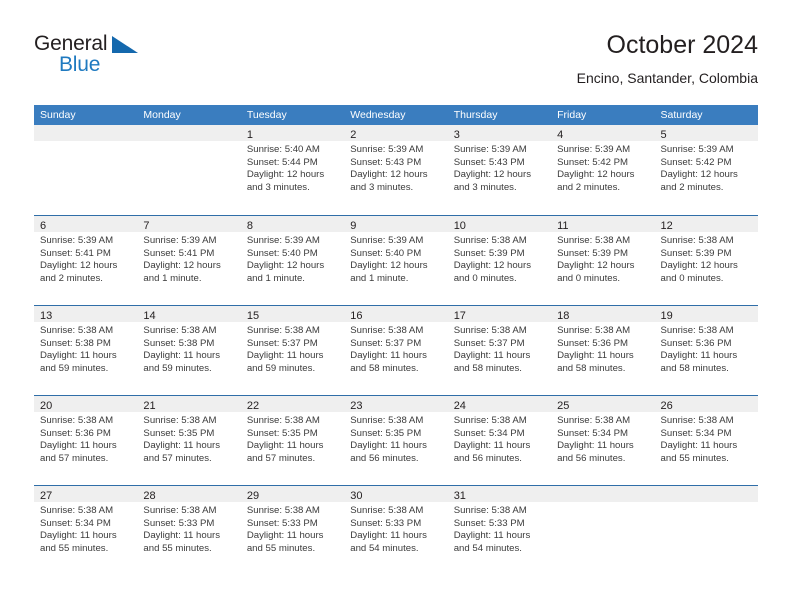 The width and height of the screenshot is (792, 612). Describe the element at coordinates (353, 135) in the screenshot. I see `day-number: 2` at that location.